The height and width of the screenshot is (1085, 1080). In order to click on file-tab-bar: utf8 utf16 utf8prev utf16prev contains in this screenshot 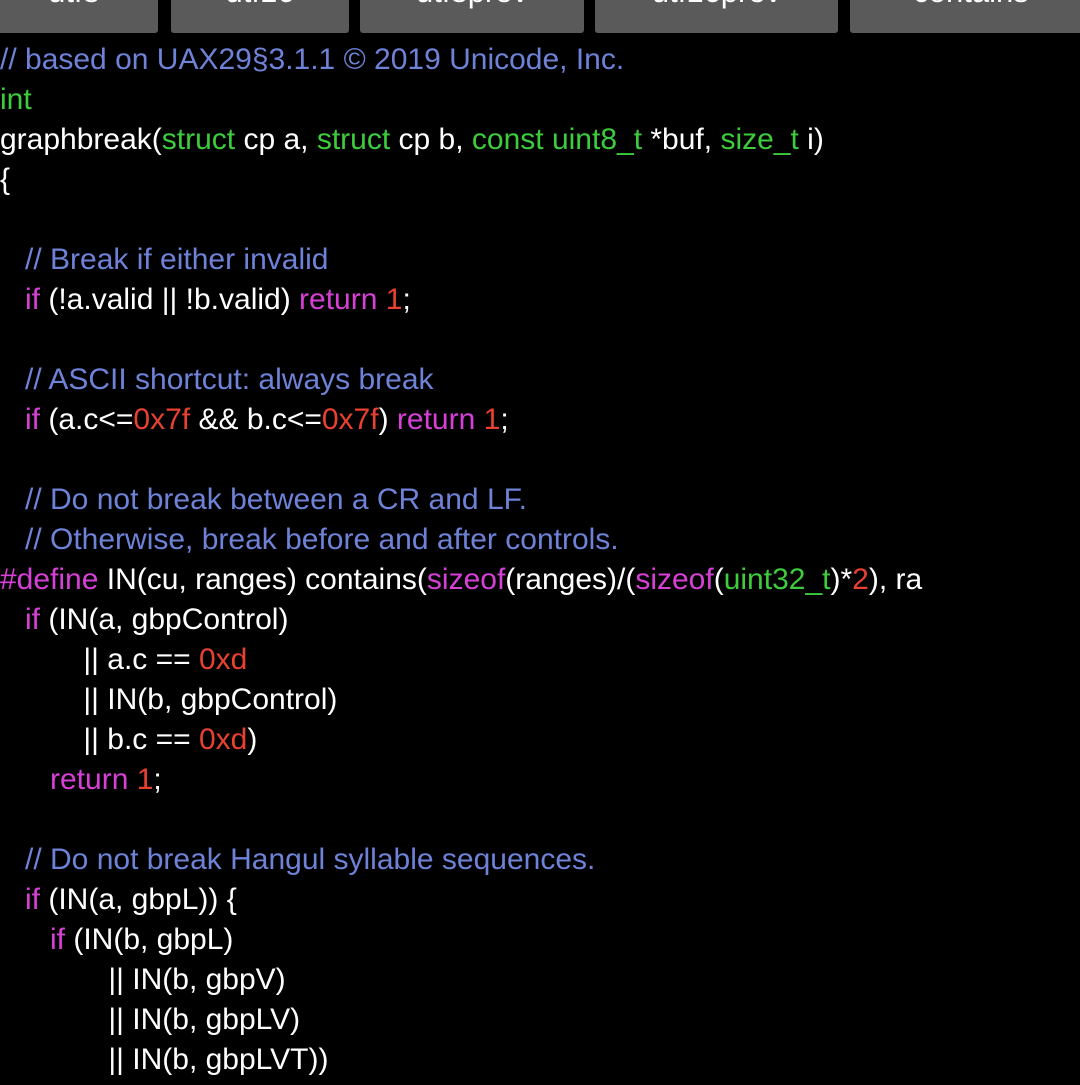, I will do `click(540, 17)`.